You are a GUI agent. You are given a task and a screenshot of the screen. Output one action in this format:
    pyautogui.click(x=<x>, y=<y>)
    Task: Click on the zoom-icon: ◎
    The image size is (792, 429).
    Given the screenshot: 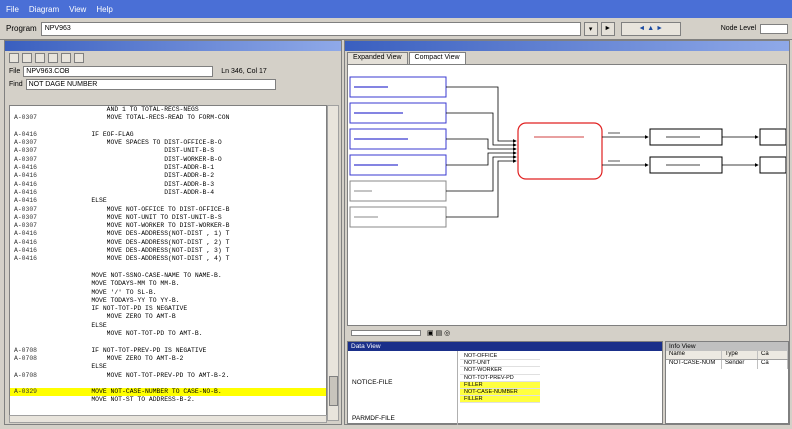 What is the action you would take?
    pyautogui.click(x=447, y=333)
    